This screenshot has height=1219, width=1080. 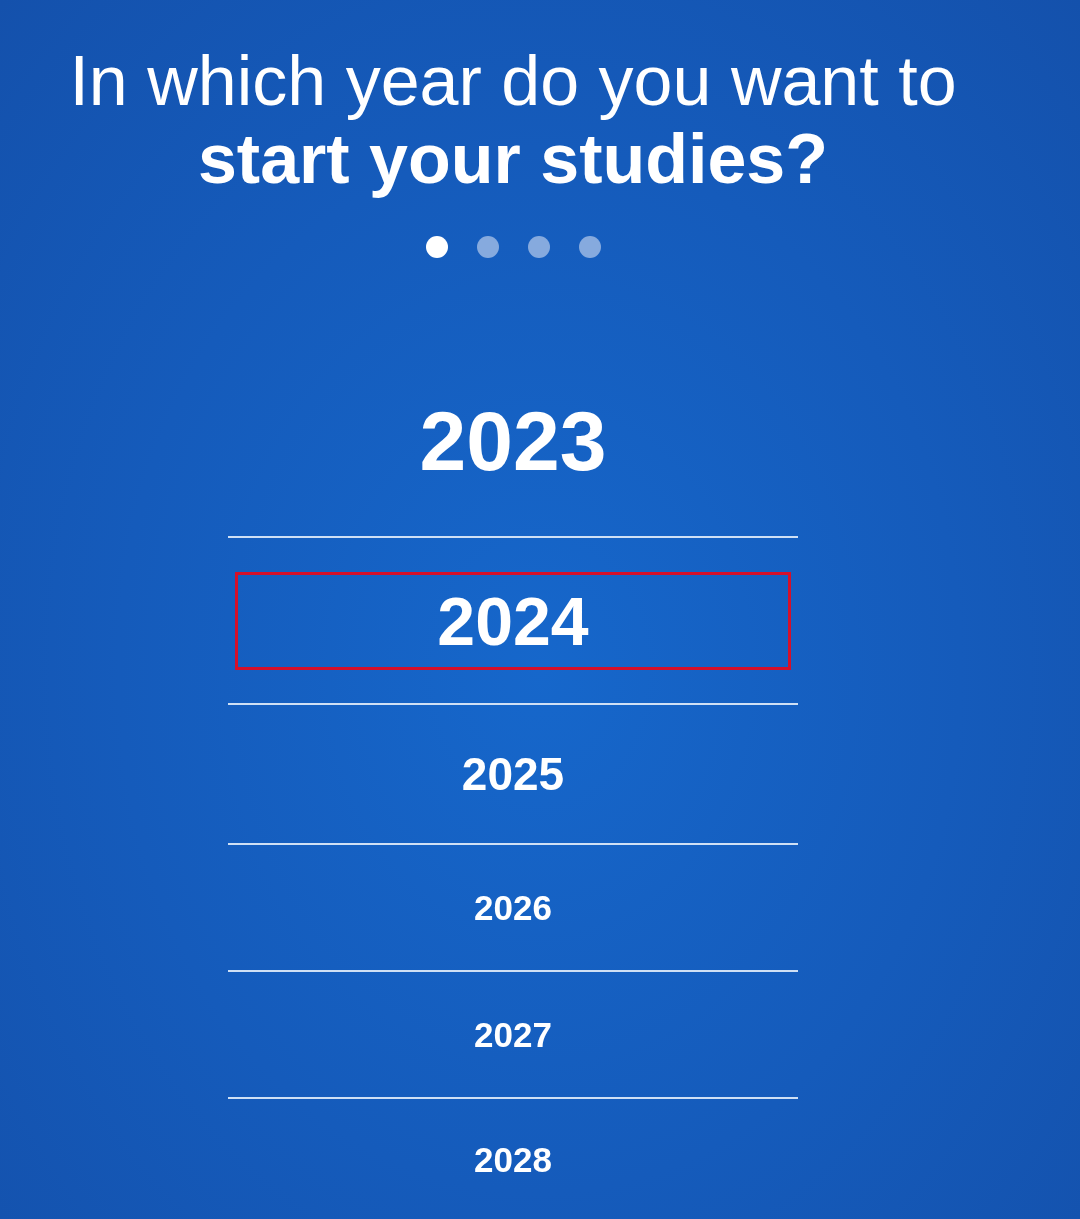 What do you see at coordinates (513, 440) in the screenshot?
I see `year-option: 2023` at bounding box center [513, 440].